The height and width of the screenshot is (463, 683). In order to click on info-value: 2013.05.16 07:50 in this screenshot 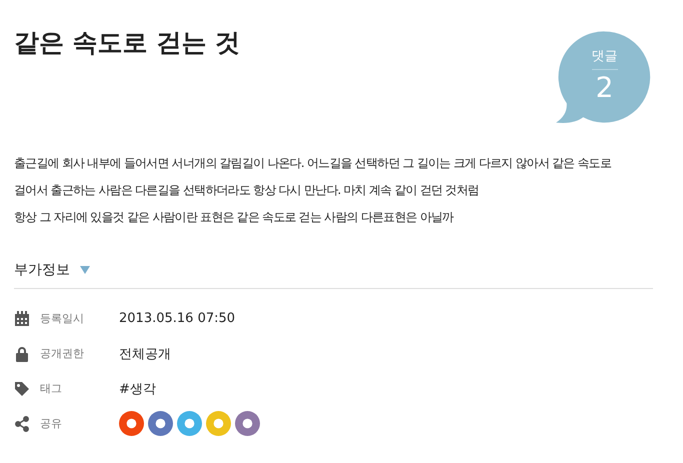, I will do `click(177, 318)`.